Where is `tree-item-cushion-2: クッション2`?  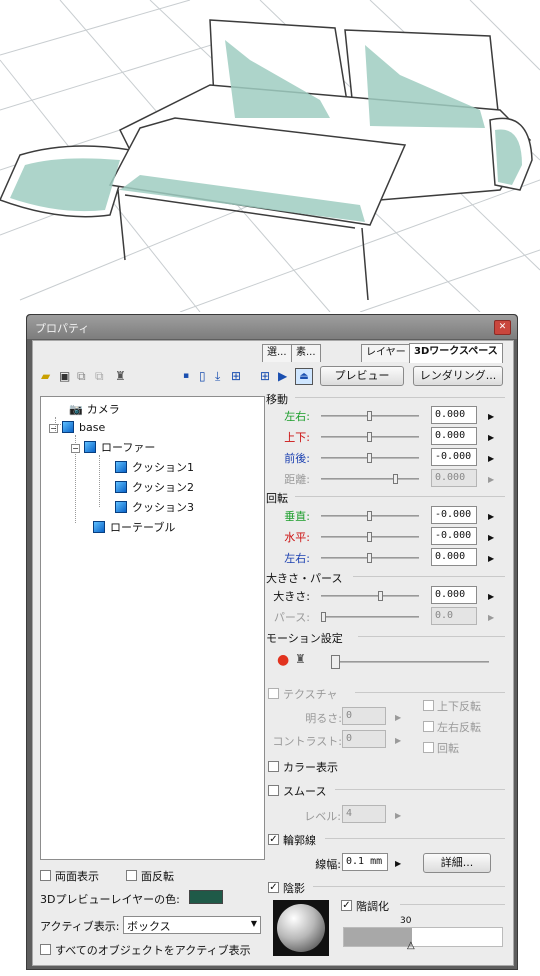
tree-item-cushion-2: クッション2 is located at coordinates (154, 488).